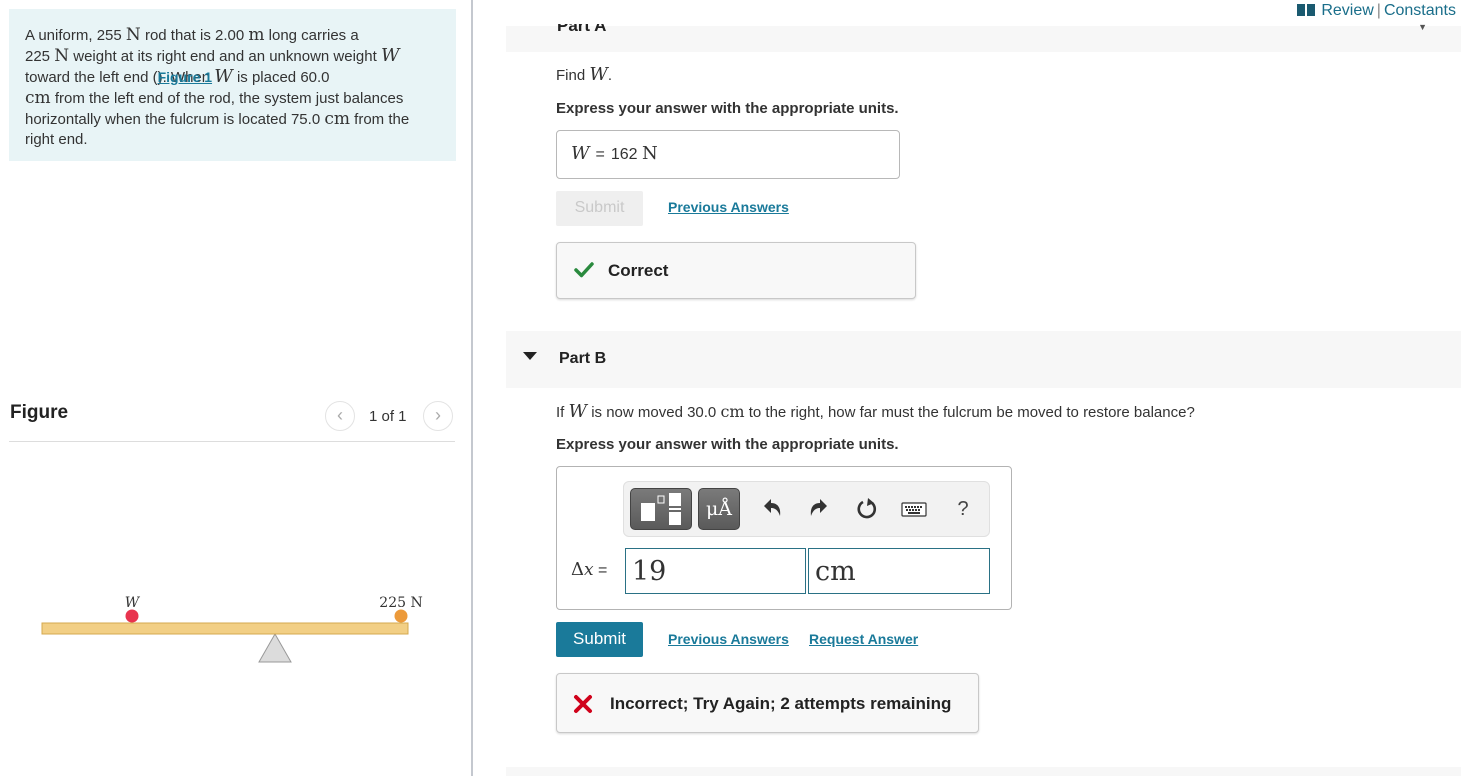  What do you see at coordinates (275, 647) in the screenshot?
I see `fulcrum` at bounding box center [275, 647].